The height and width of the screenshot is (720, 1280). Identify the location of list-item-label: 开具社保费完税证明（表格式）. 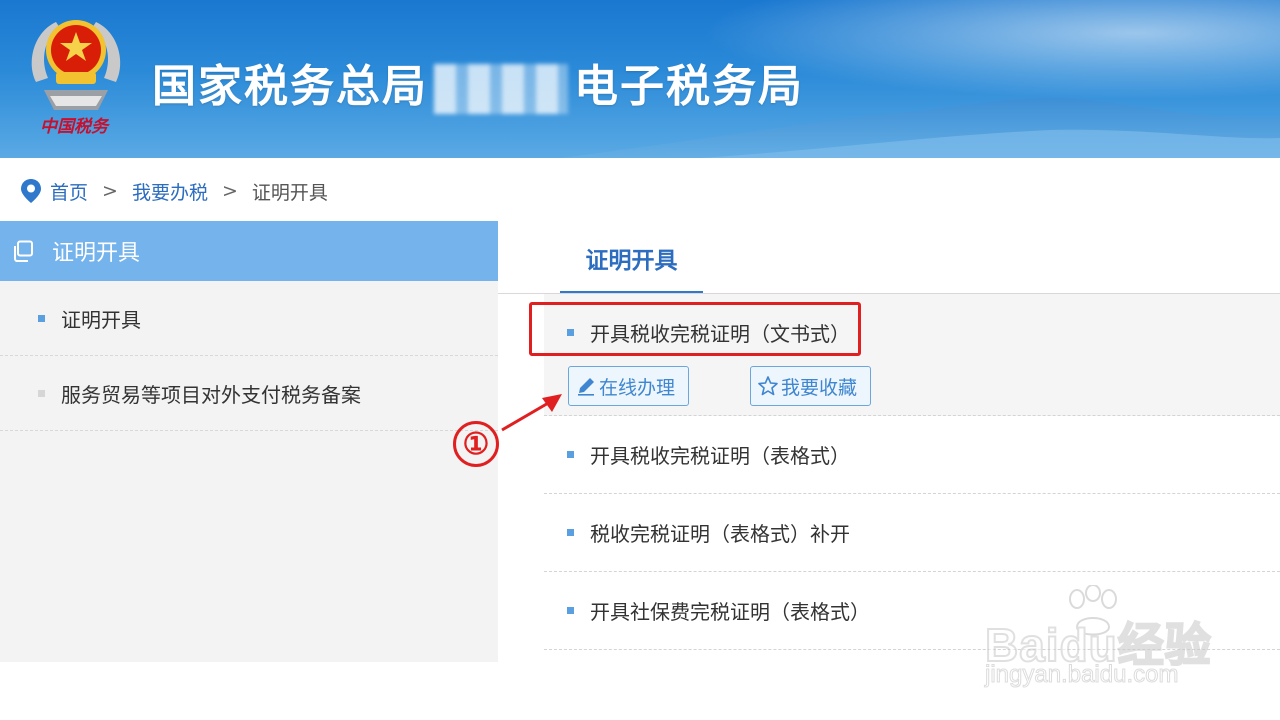
(730, 612).